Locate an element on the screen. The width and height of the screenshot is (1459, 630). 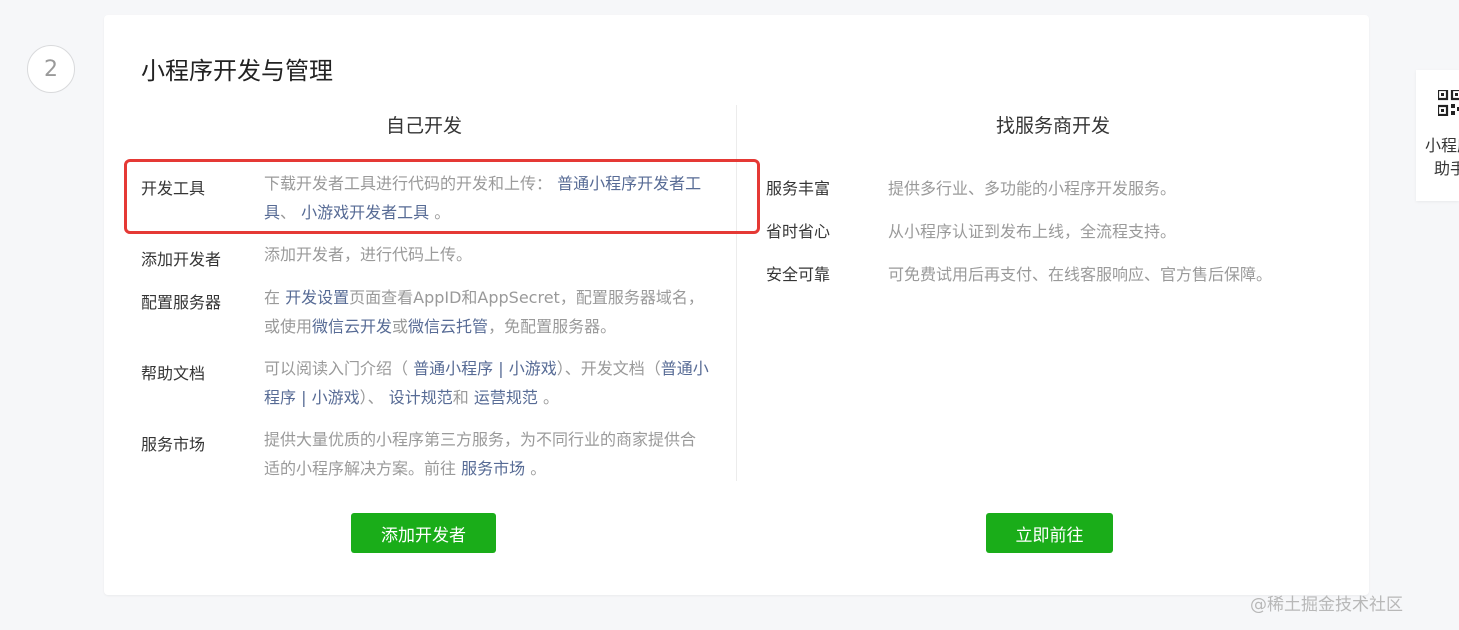
add-developer-button: 添加开发者 is located at coordinates (423, 533).